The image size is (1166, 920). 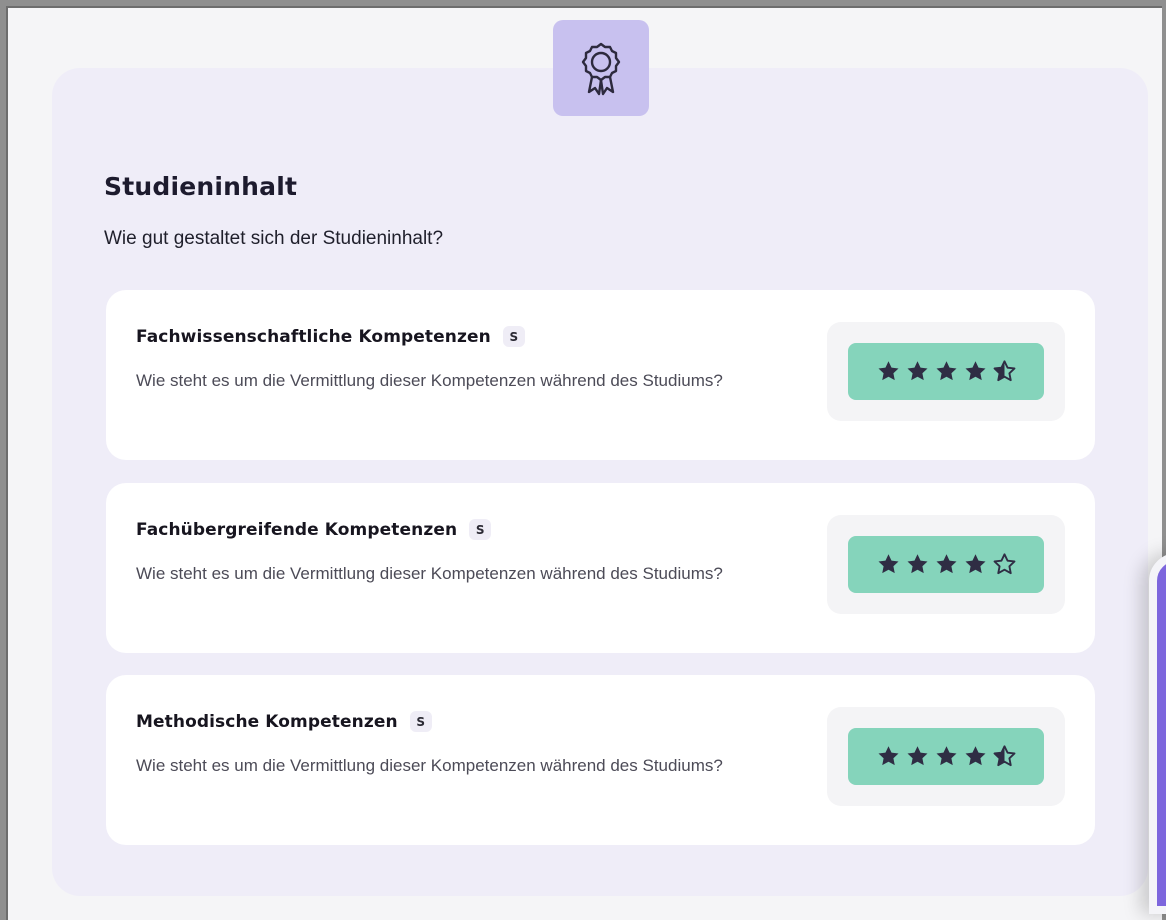 I want to click on award-ribbon-icon, so click(x=601, y=69).